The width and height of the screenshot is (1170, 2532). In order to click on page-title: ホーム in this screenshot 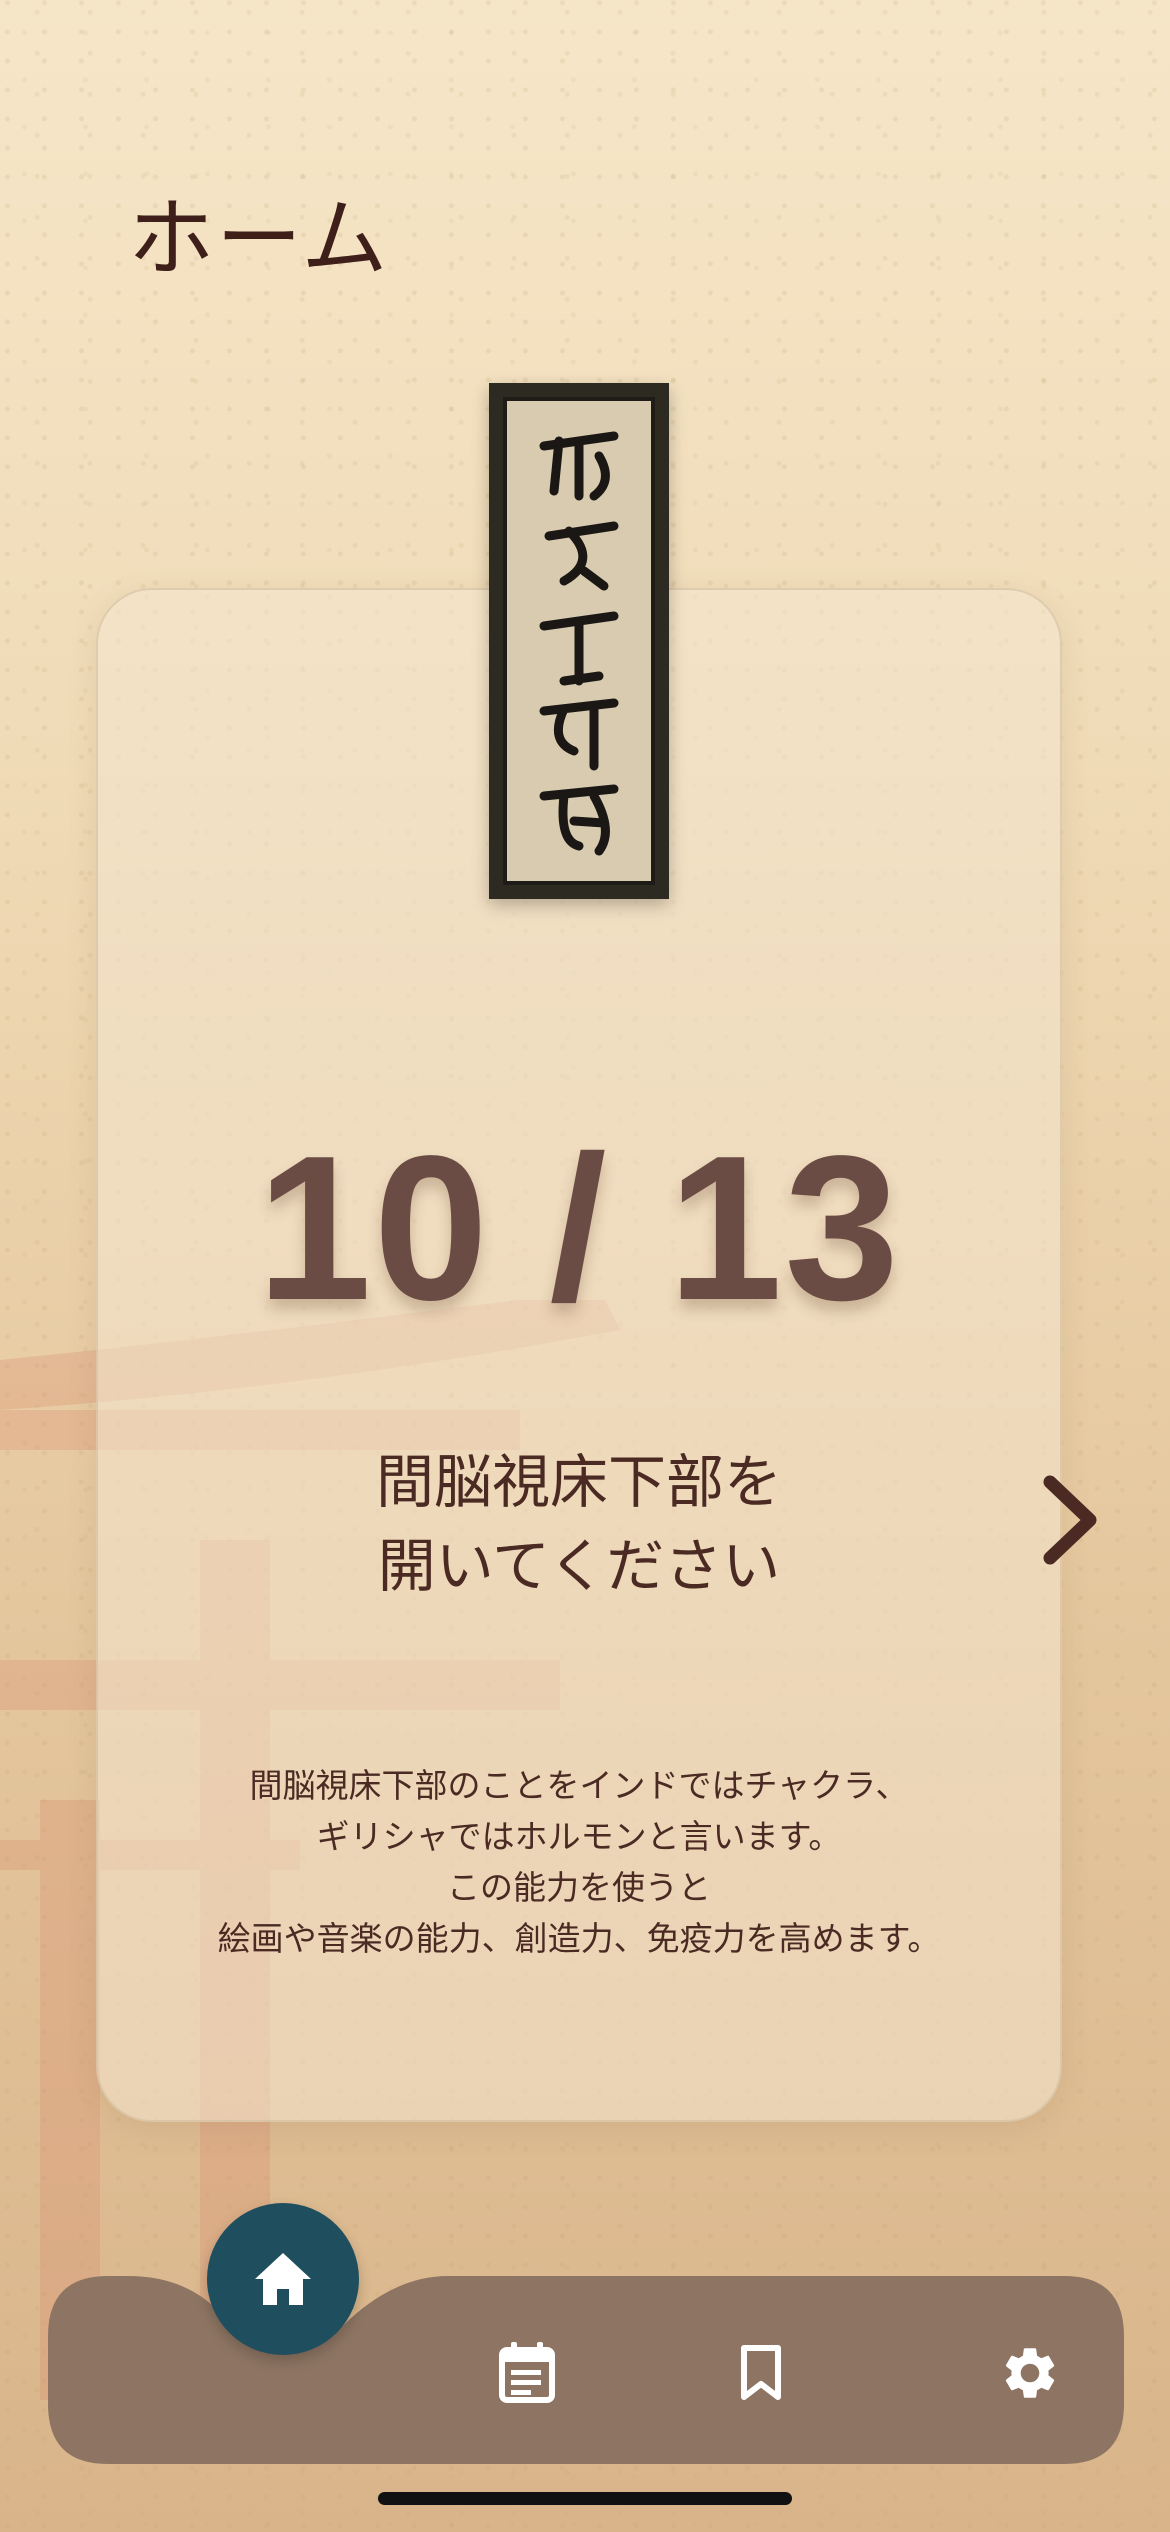, I will do `click(259, 239)`.